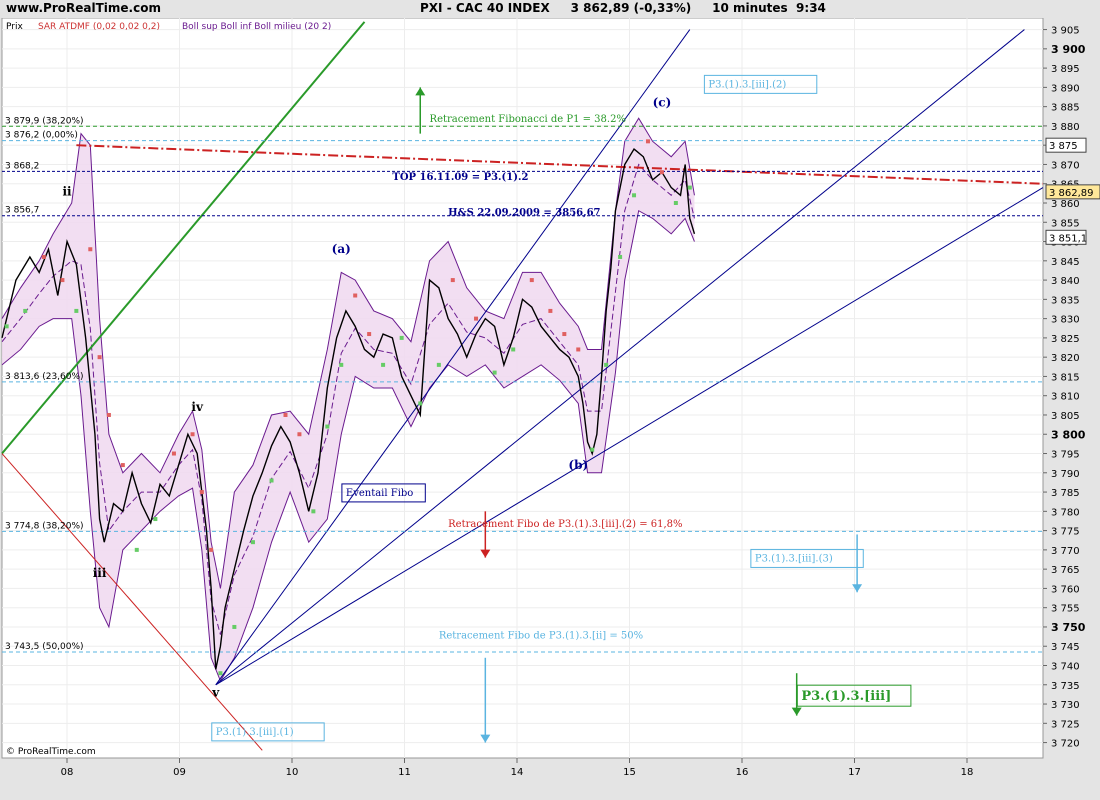  I want to click on price-tag-label: 3 875, so click(1063, 146).